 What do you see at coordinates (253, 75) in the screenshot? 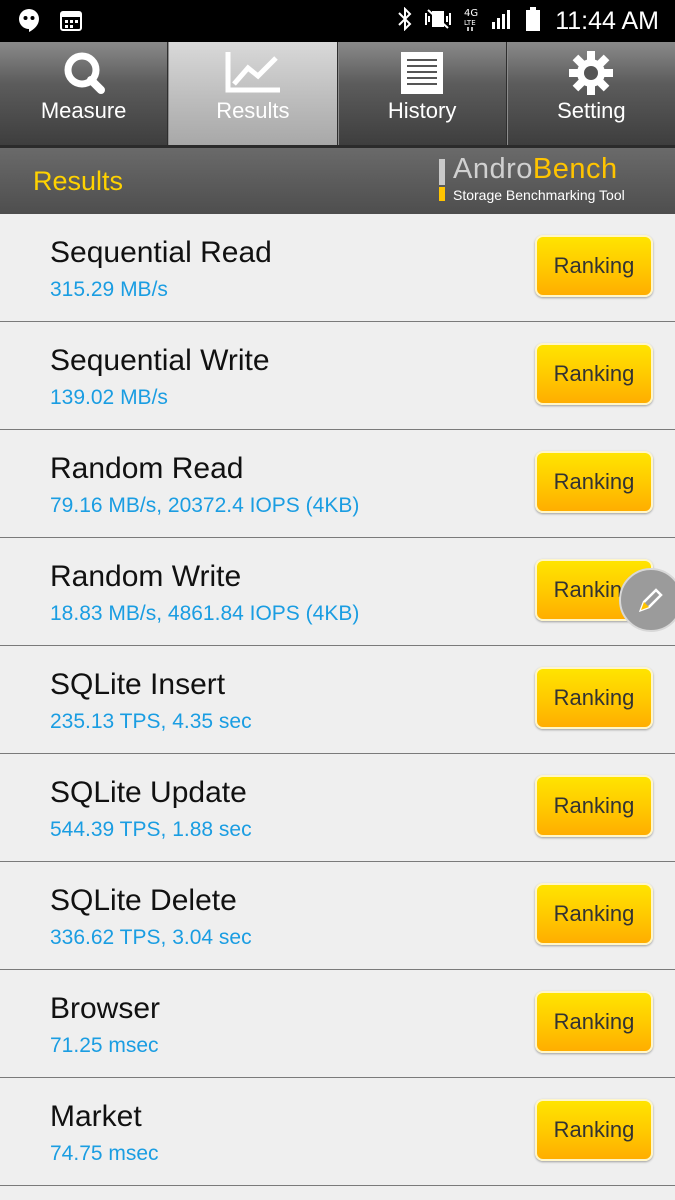
I see `chart-icon` at bounding box center [253, 75].